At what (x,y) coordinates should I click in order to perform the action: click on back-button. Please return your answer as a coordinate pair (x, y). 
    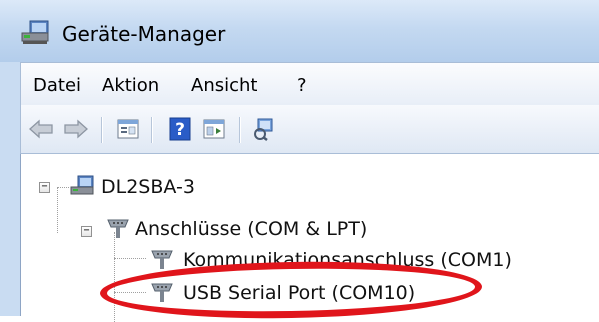
    Looking at the image, I should click on (41, 129).